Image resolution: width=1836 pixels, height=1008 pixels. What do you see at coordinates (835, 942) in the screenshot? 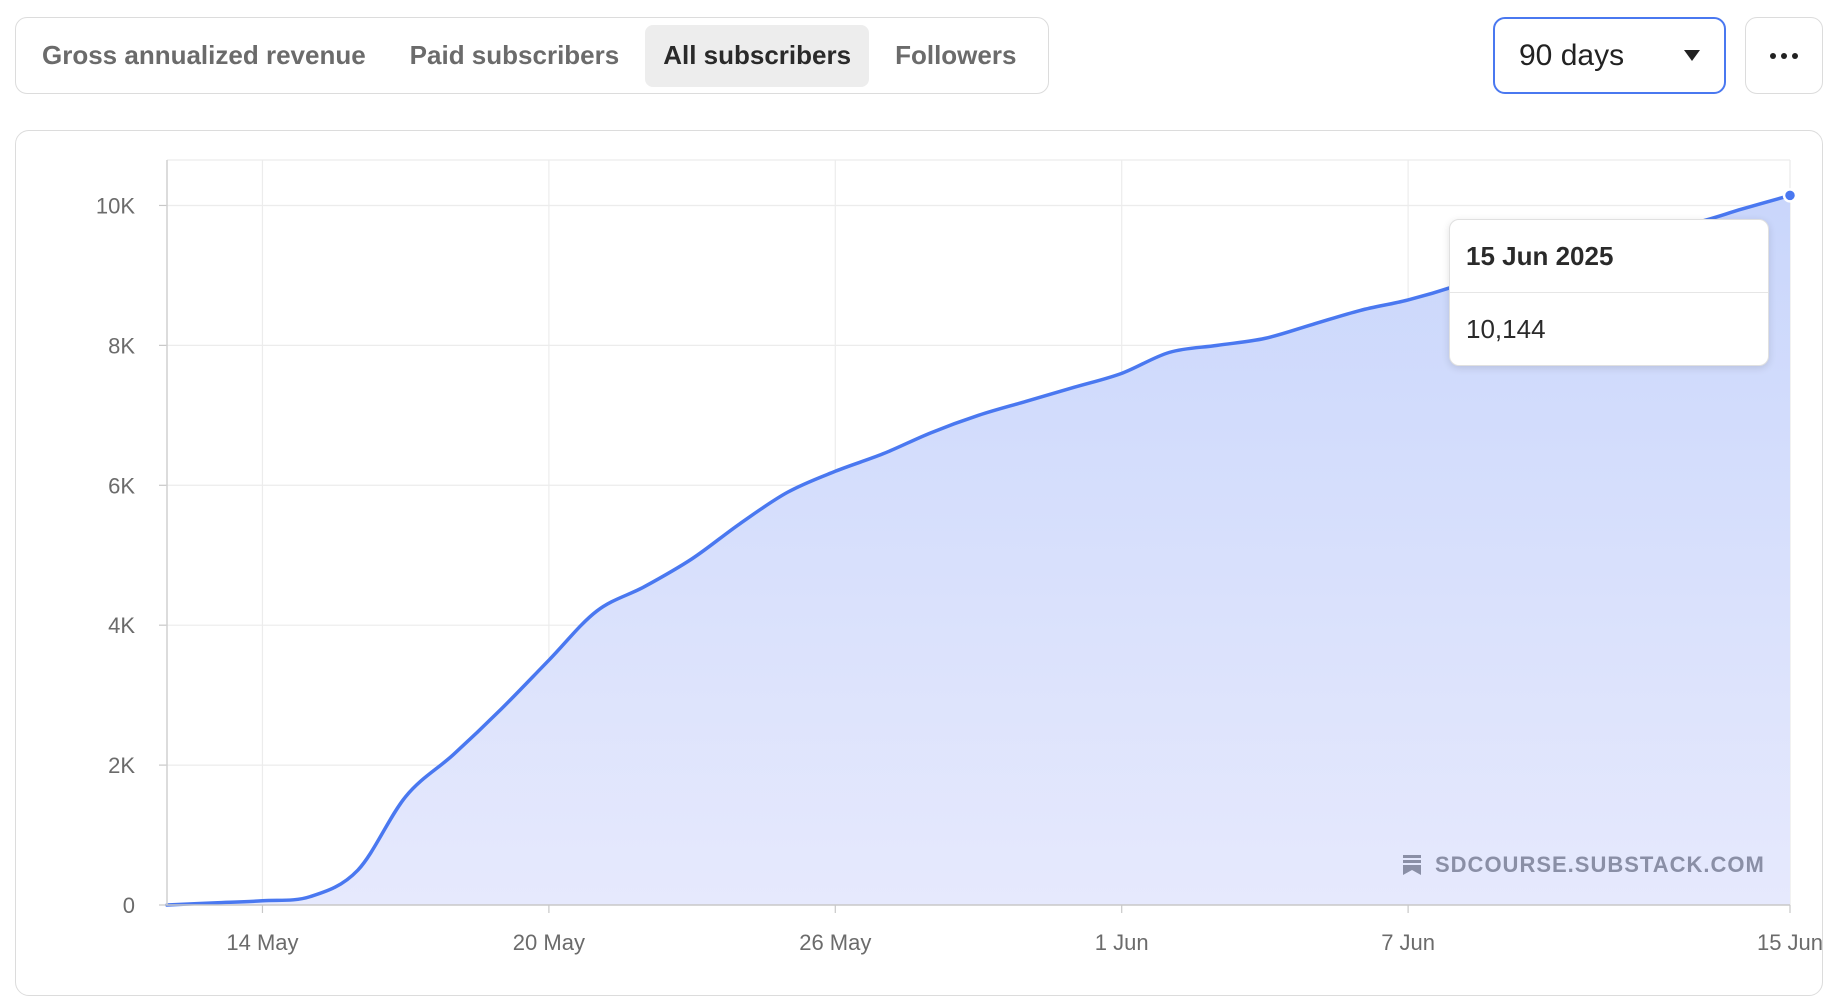
I see `x-tick-label: 26 May` at bounding box center [835, 942].